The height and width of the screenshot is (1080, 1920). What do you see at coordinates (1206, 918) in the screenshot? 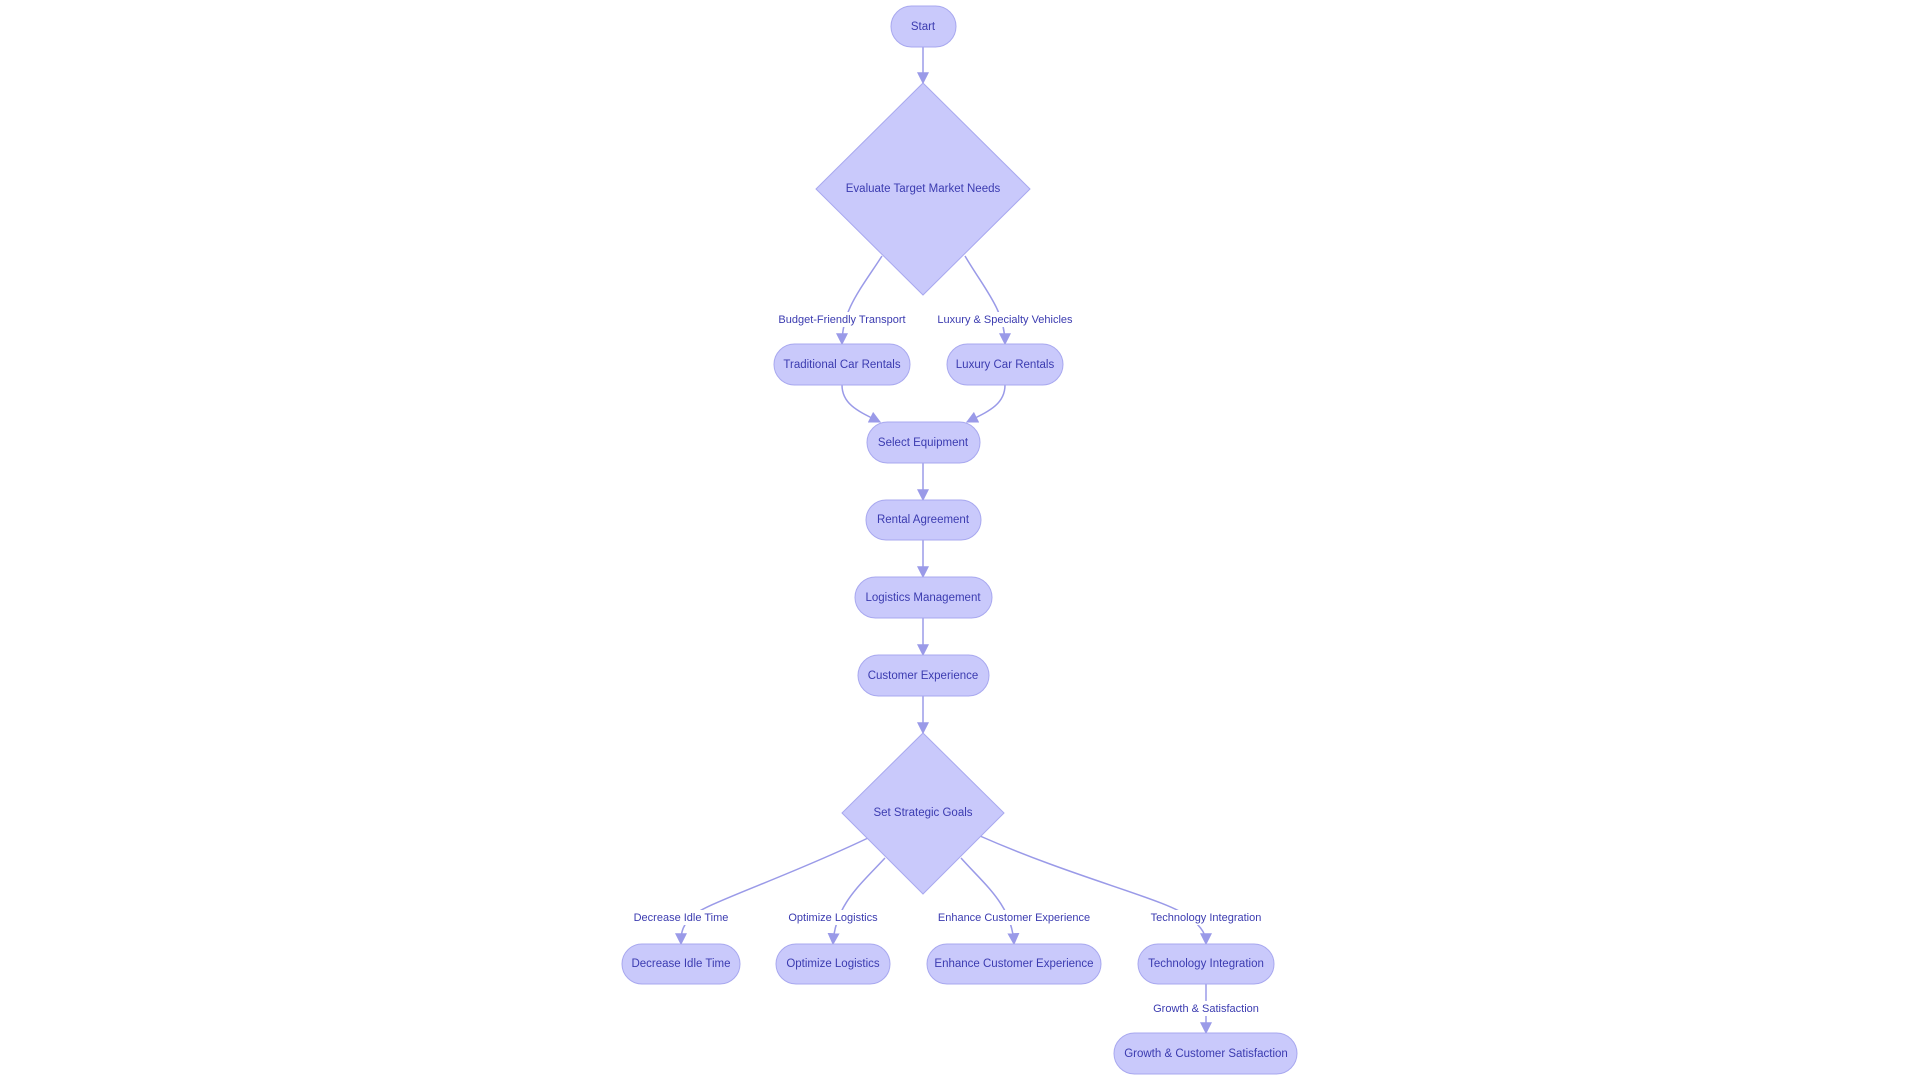
I see `edge-label-tech: Technology Integration` at bounding box center [1206, 918].